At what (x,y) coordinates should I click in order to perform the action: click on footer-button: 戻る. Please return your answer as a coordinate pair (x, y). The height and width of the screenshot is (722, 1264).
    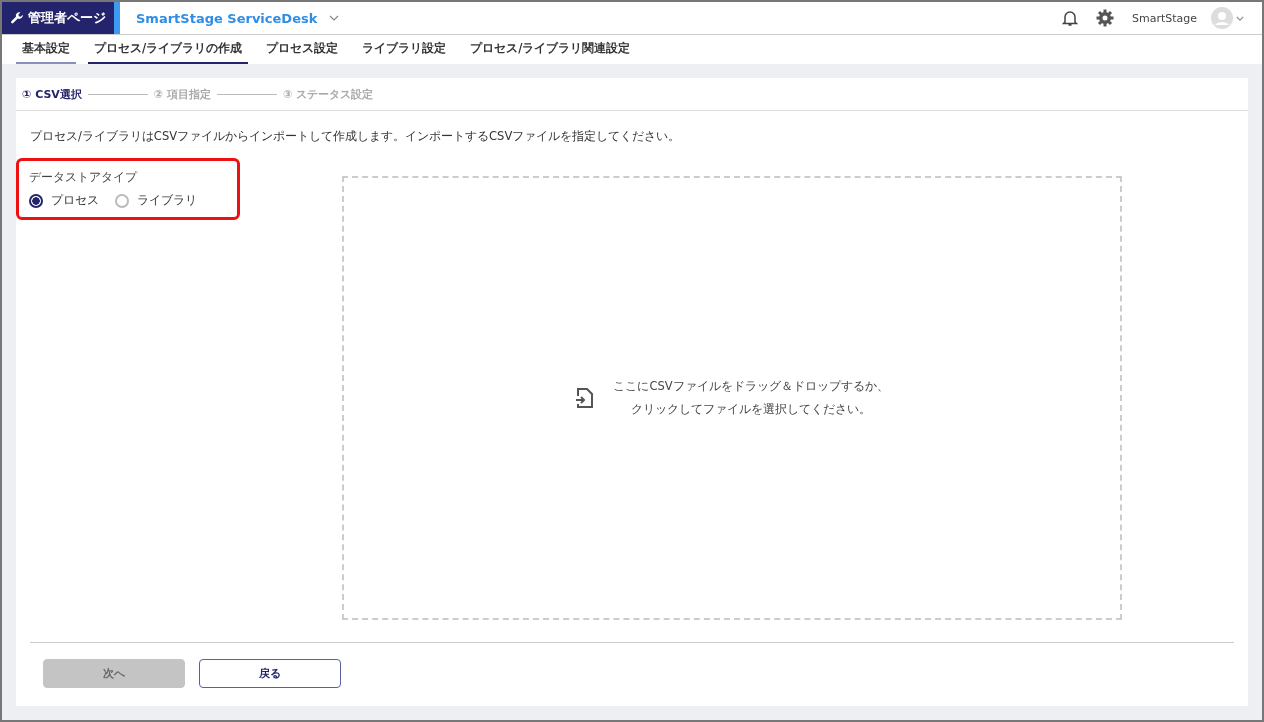
    Looking at the image, I should click on (270, 673).